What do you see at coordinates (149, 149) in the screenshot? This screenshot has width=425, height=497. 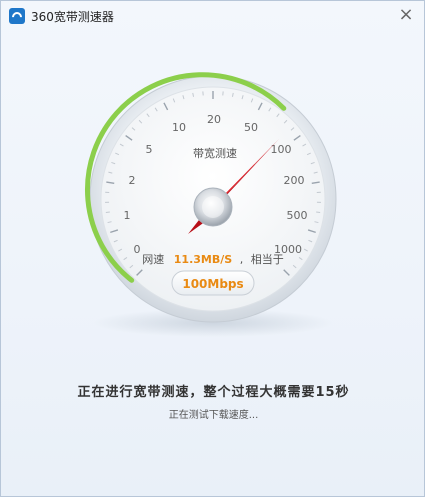 I see `scale-label-5: 5` at bounding box center [149, 149].